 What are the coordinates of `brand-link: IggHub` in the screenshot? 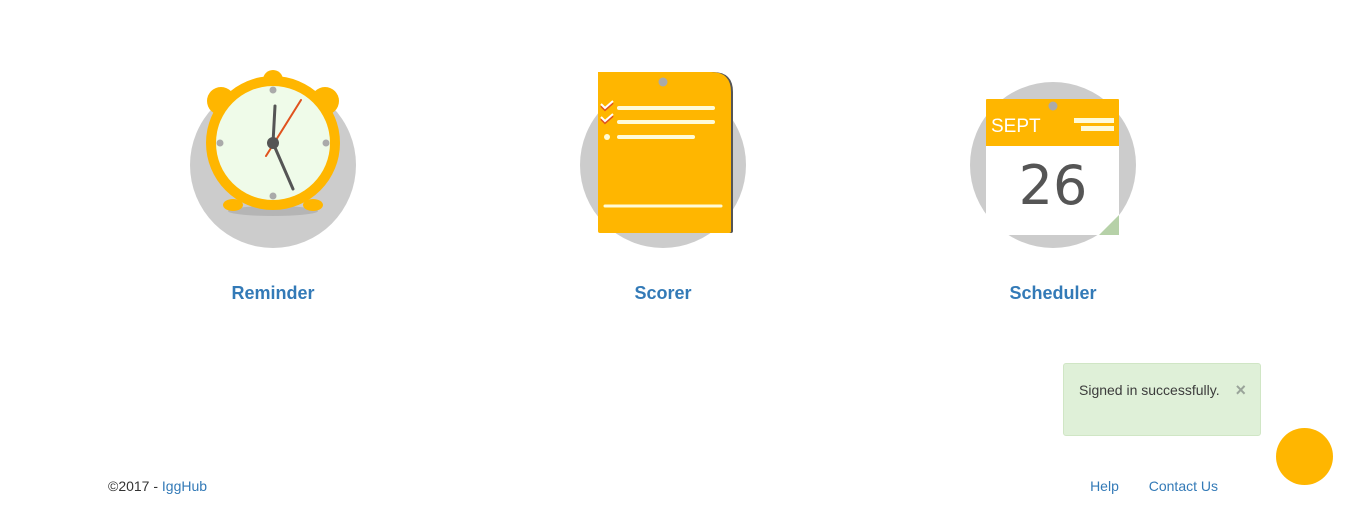 It's located at (184, 486).